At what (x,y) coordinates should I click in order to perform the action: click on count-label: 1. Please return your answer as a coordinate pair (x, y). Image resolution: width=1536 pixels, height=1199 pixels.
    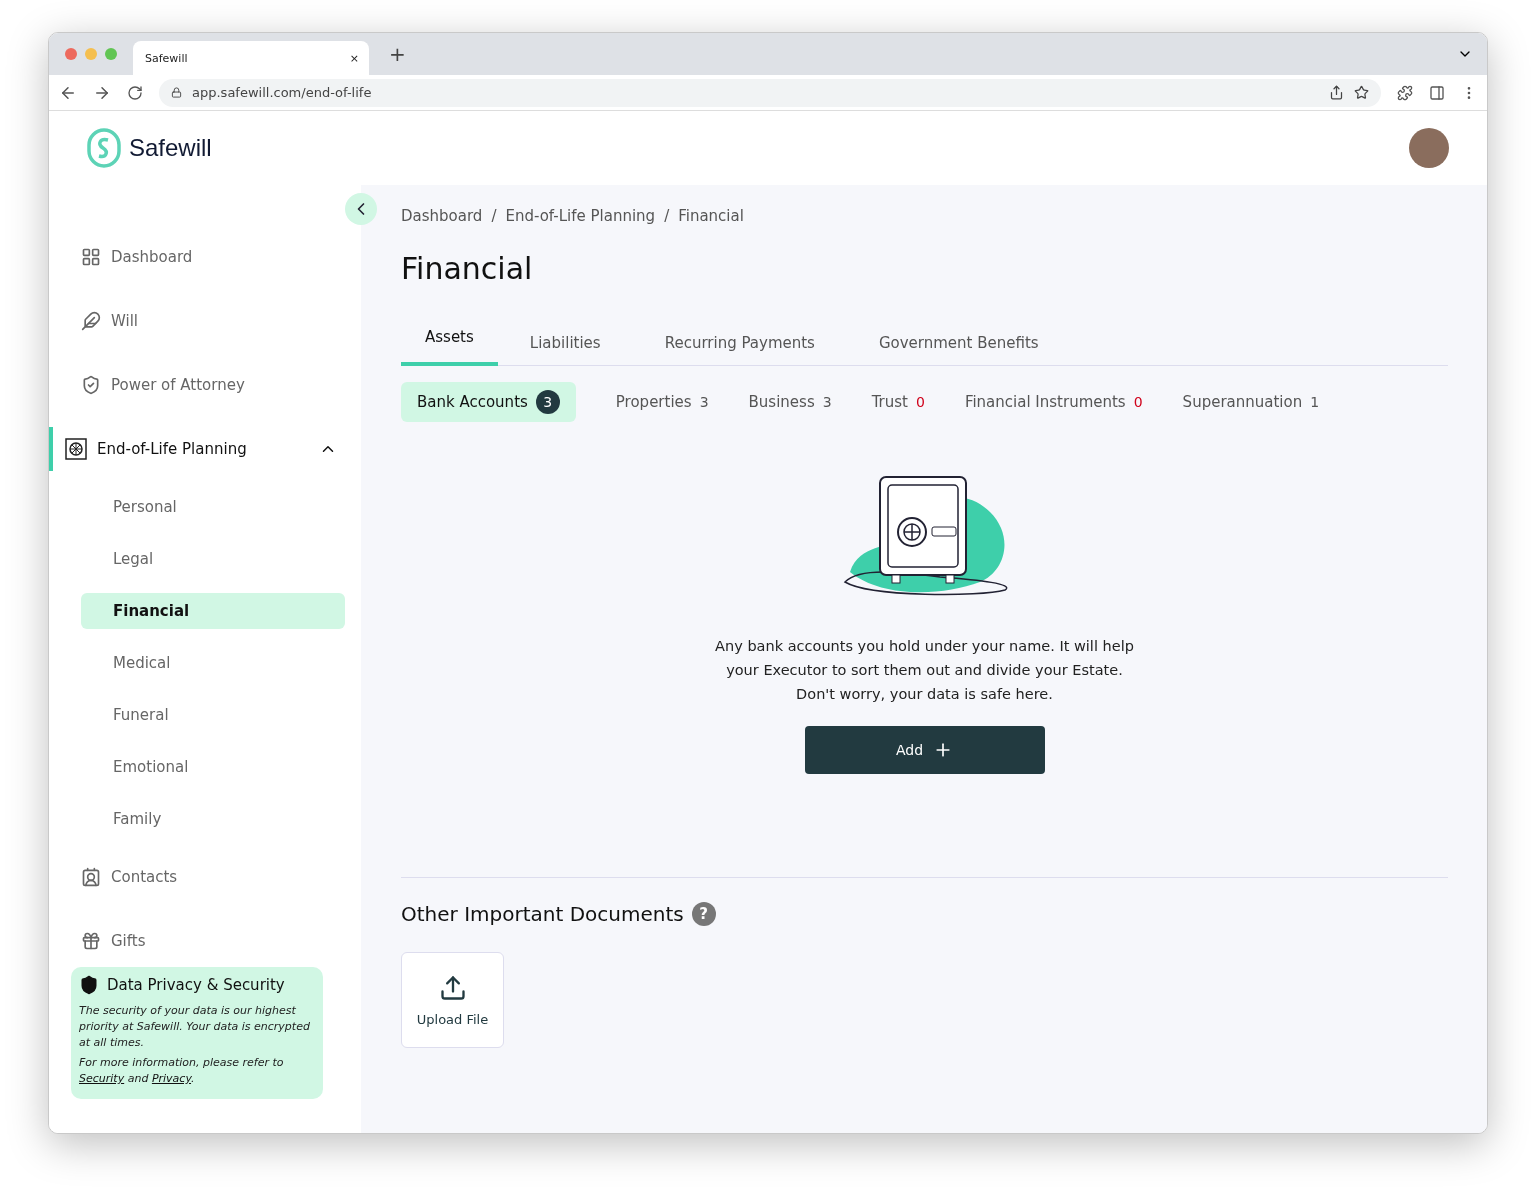
    Looking at the image, I should click on (1315, 402).